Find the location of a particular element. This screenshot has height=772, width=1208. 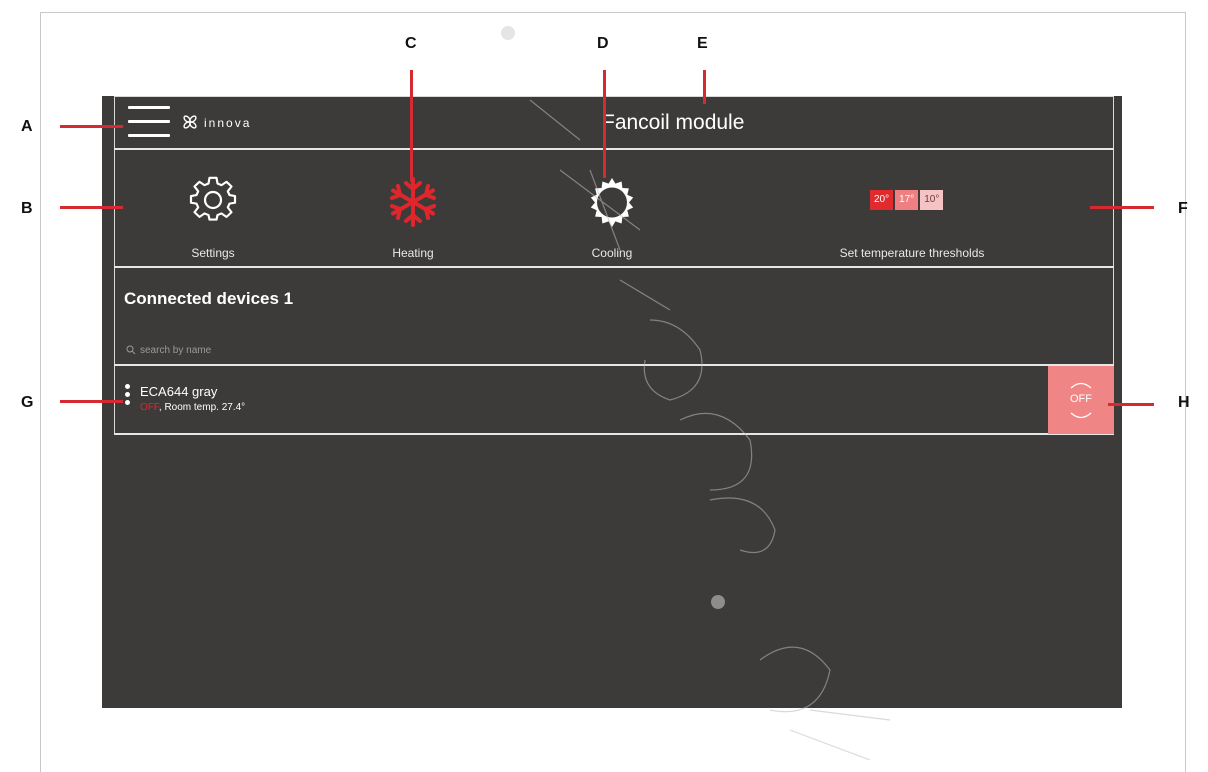

callout-line-f is located at coordinates (1122, 207).